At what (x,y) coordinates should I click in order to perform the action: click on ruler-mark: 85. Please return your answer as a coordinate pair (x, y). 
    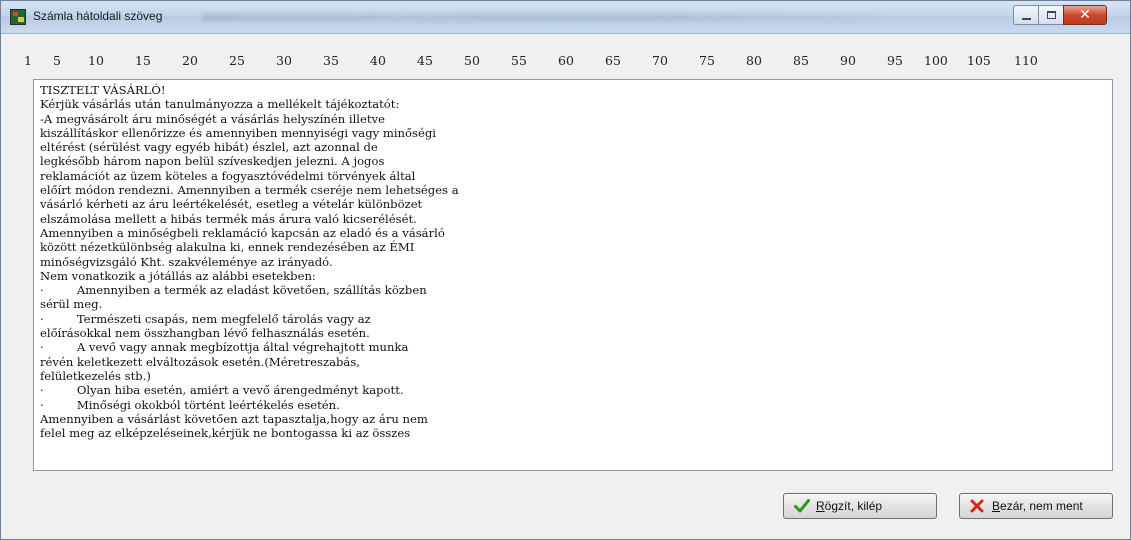
    Looking at the image, I should click on (801, 60).